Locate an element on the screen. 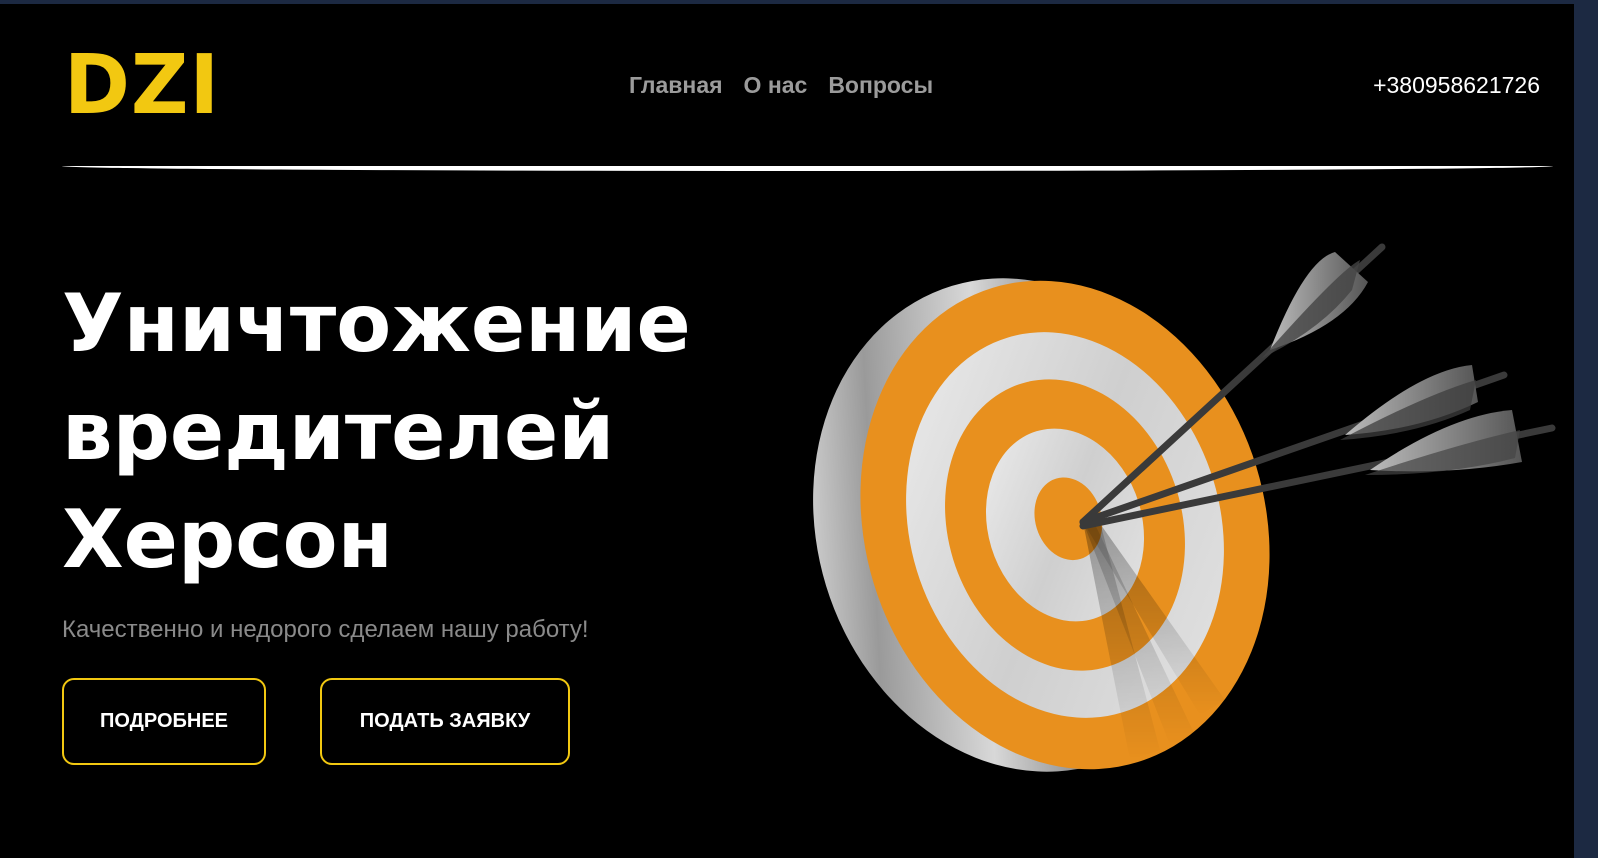 This screenshot has height=858, width=1598. browser-top-strip is located at coordinates (799, 2).